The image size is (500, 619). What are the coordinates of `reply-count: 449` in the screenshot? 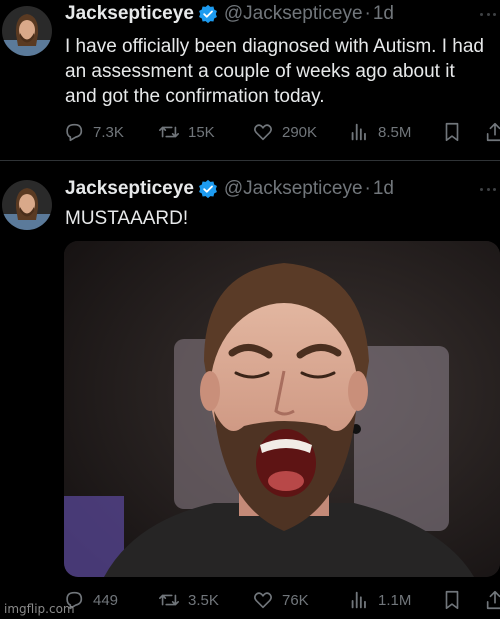 It's located at (106, 600).